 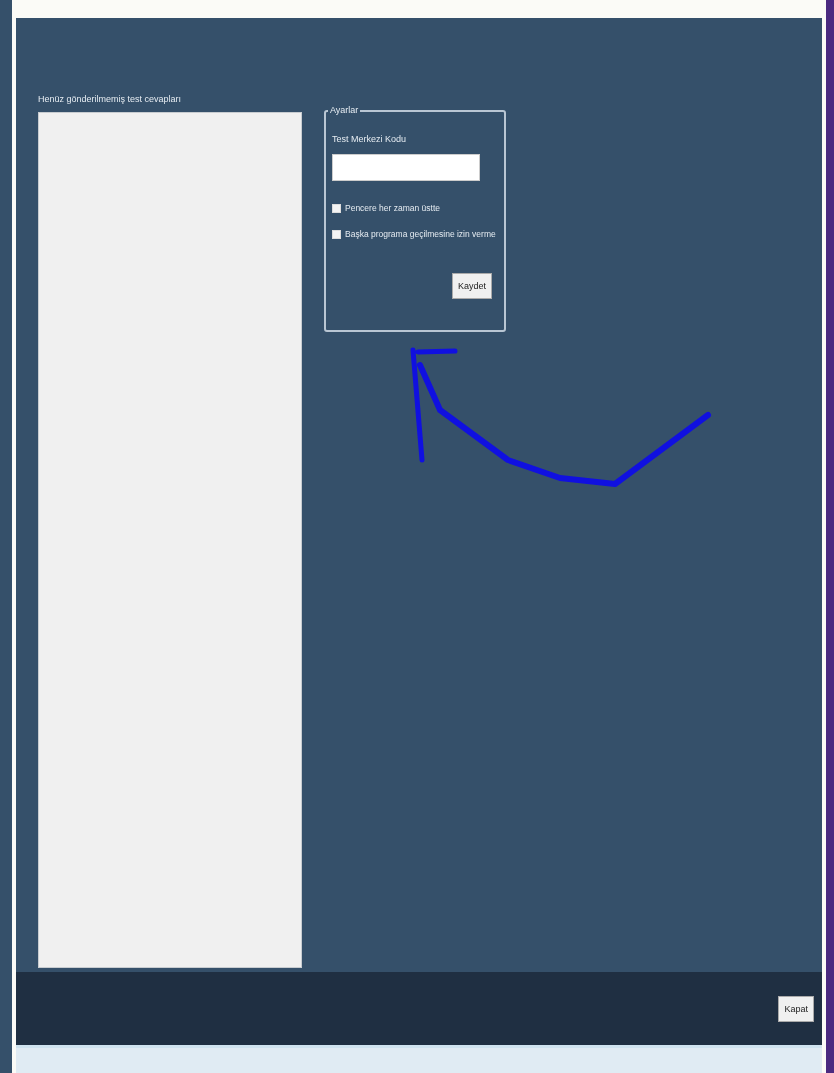 I want to click on input-field, so click(x=406, y=167).